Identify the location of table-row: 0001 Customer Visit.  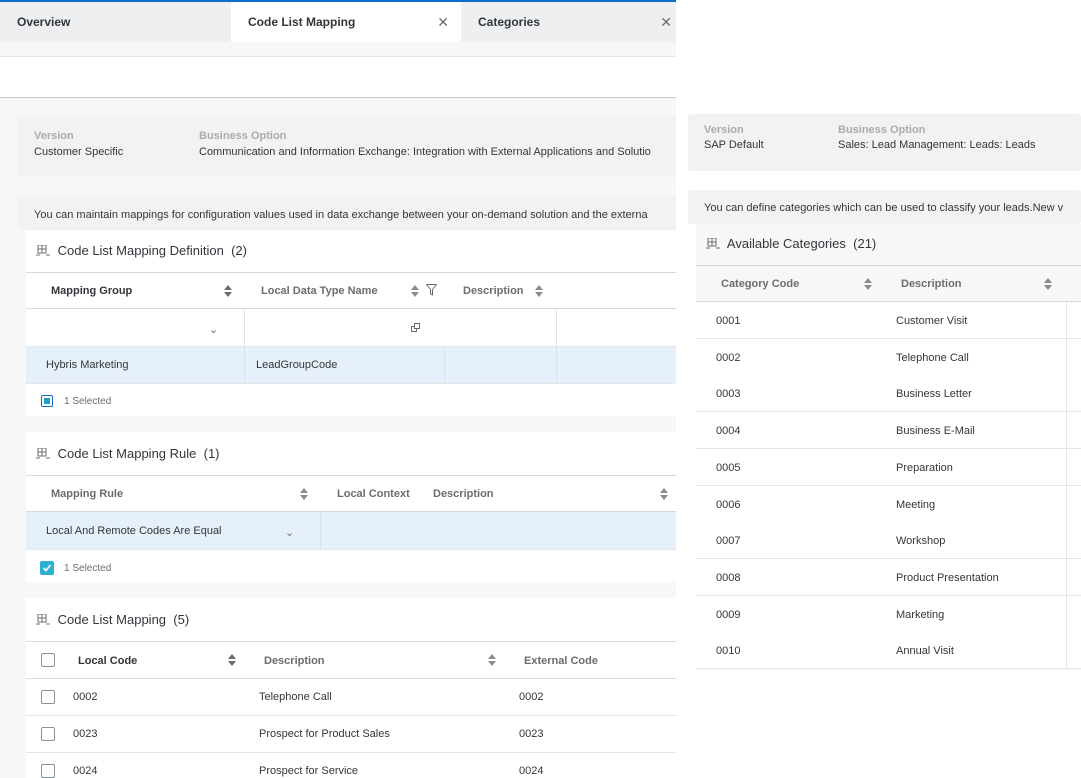
(888, 320).